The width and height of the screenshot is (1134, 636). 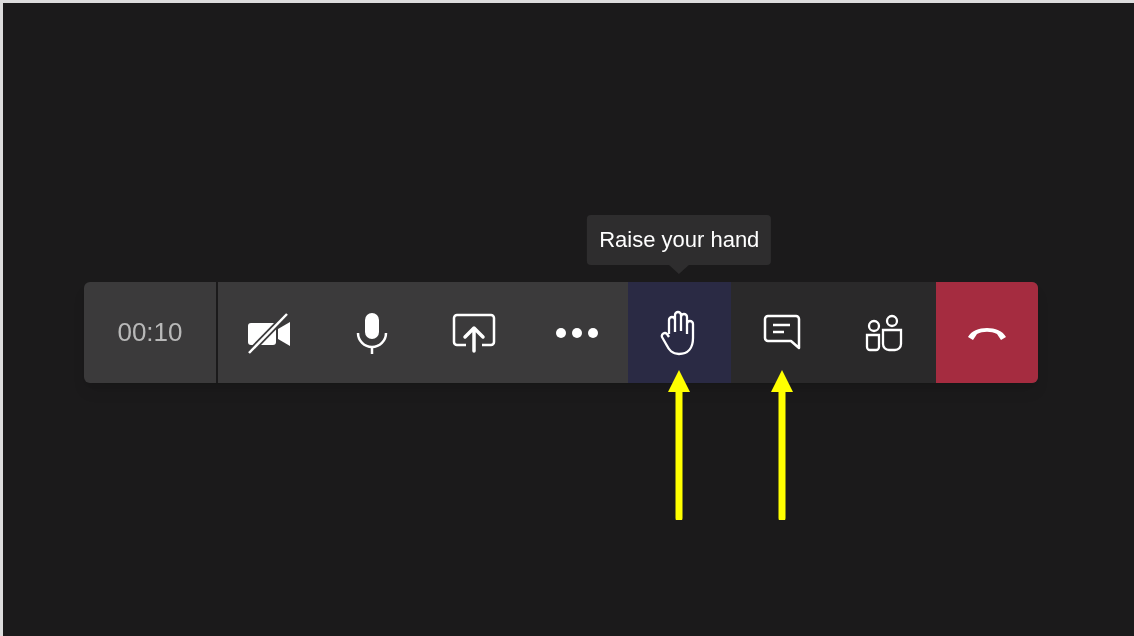 What do you see at coordinates (474, 332) in the screenshot?
I see `share-screen-icon` at bounding box center [474, 332].